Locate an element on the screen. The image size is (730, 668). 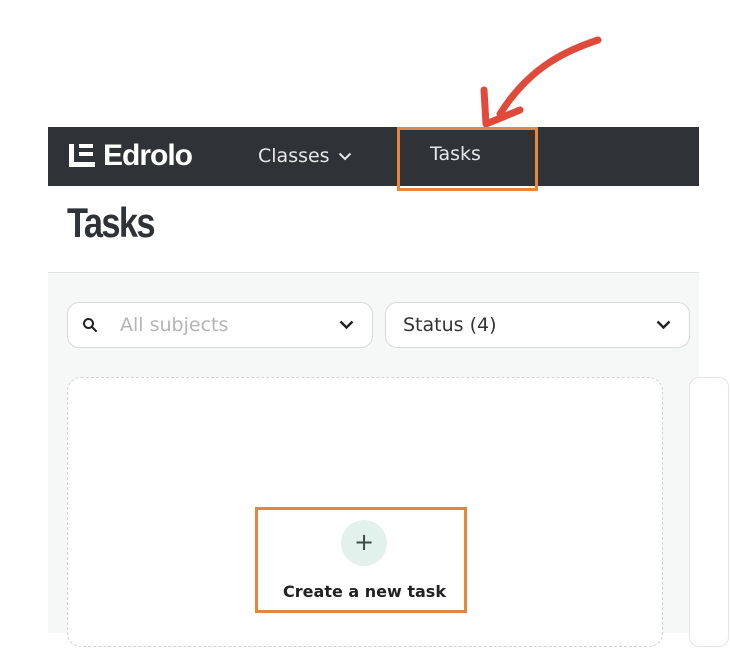
page-title: Tasks is located at coordinates (111, 222).